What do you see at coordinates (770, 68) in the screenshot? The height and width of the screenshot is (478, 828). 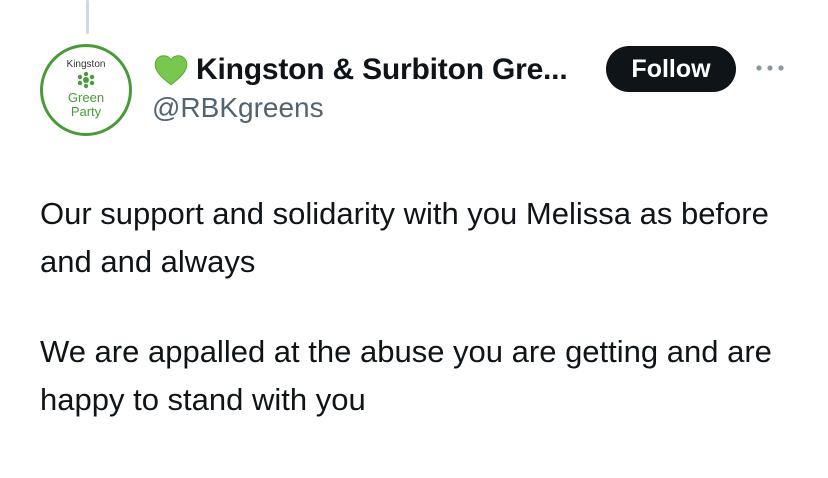 I see `more-horizontal-icon` at bounding box center [770, 68].